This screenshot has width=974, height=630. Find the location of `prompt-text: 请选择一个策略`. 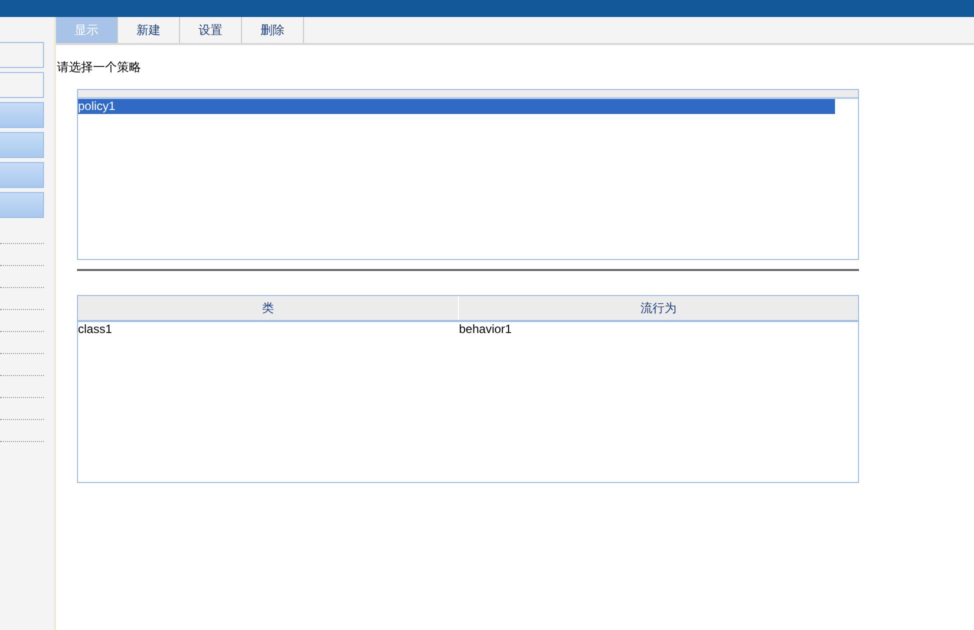

prompt-text: 请选择一个策略 is located at coordinates (99, 67).